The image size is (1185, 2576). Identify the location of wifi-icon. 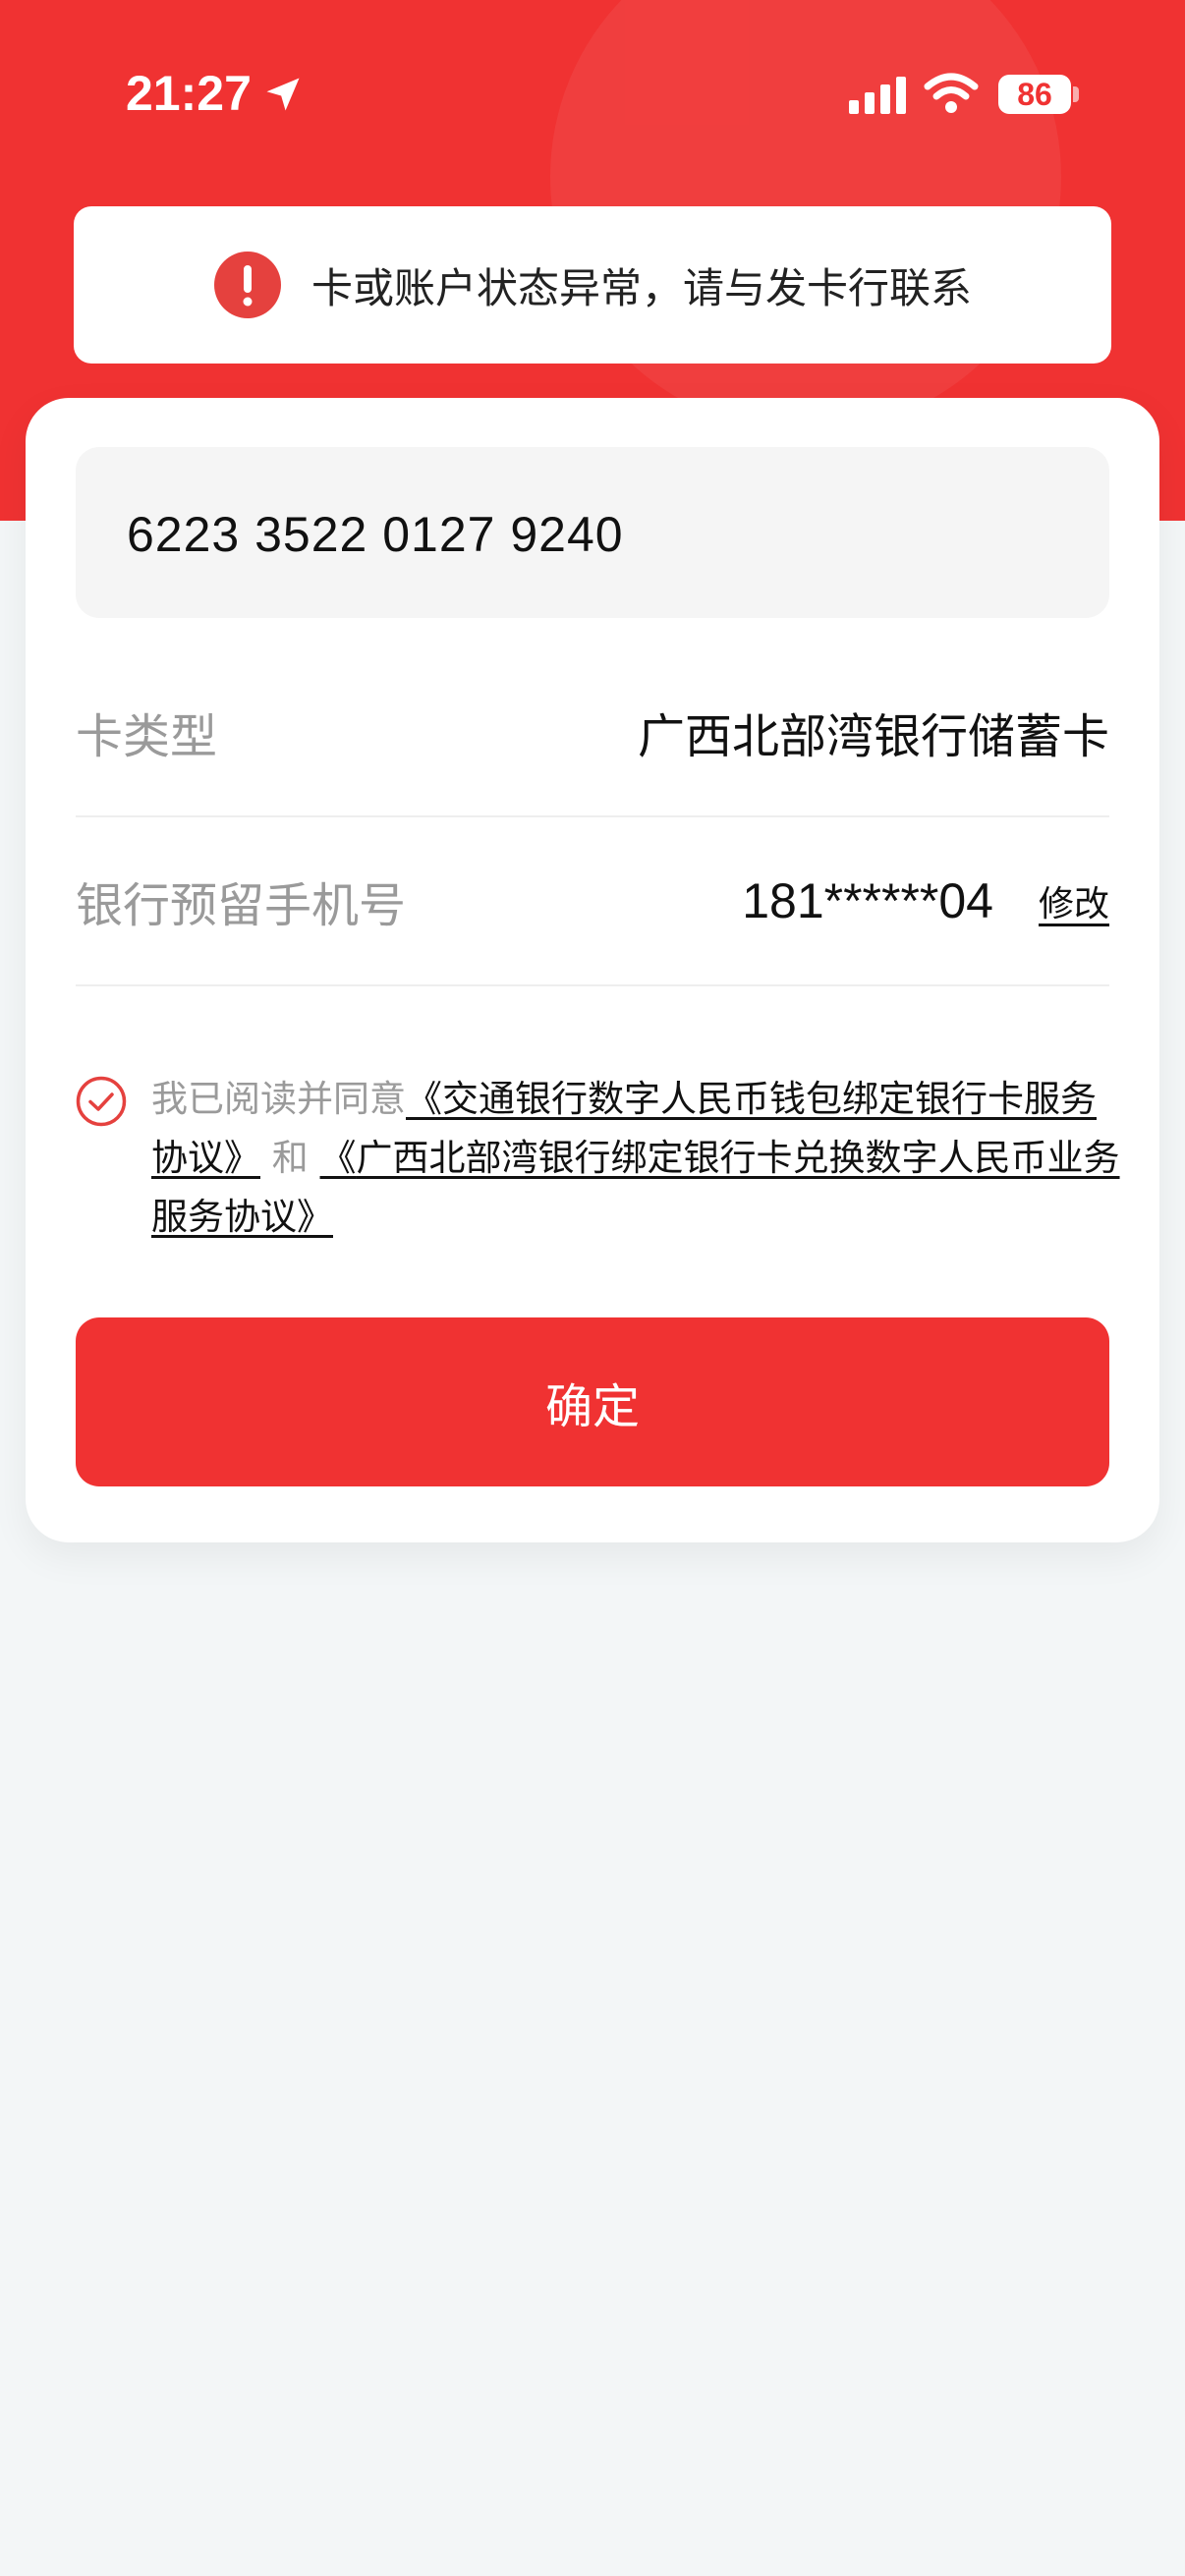
(952, 93).